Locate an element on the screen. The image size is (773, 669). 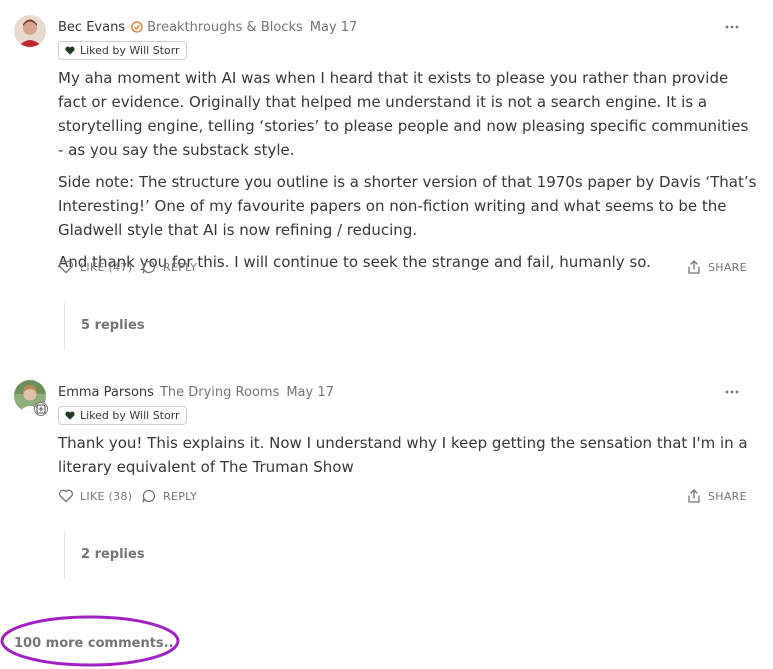
avatar-image is located at coordinates (30, 31).